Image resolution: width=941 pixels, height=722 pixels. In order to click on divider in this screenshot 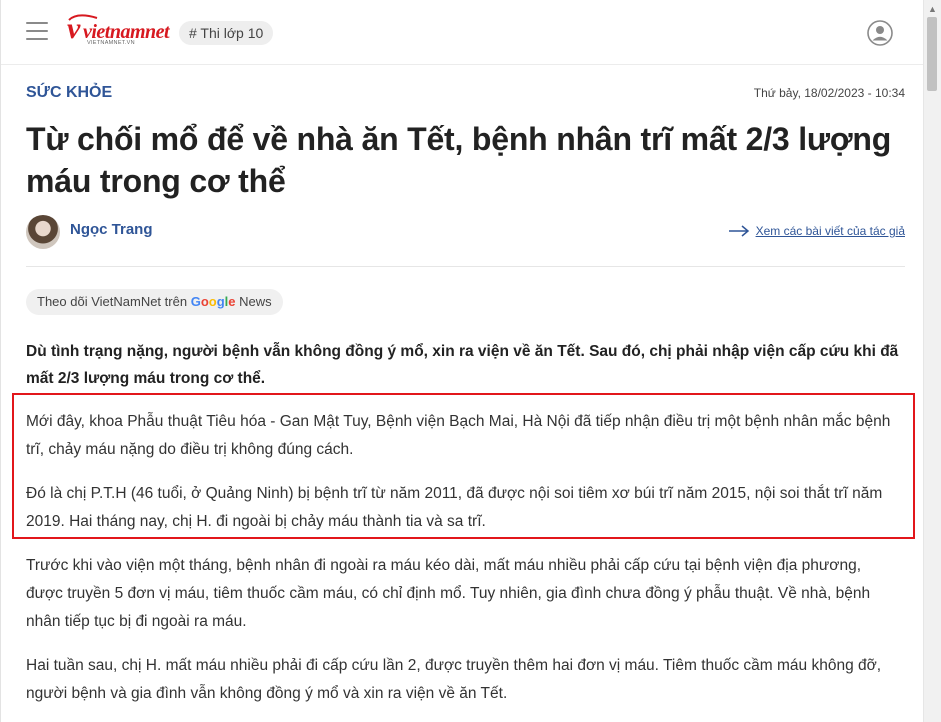, I will do `click(465, 266)`.